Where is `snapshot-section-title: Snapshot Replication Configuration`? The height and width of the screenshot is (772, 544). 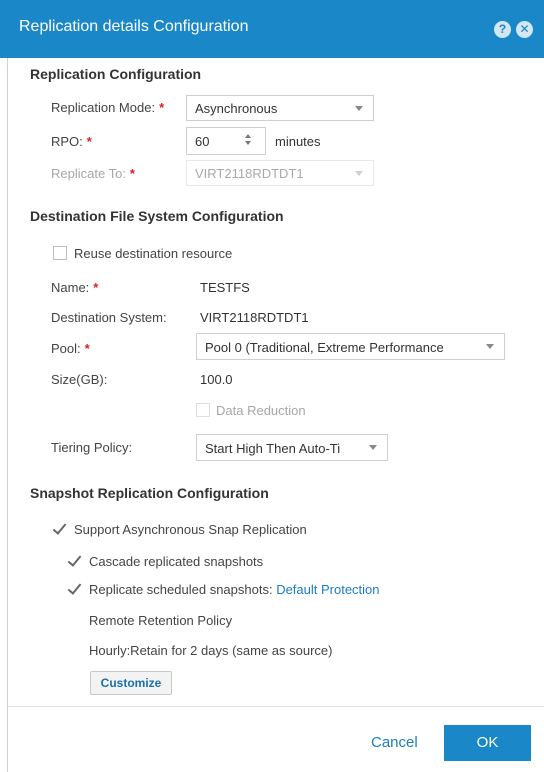 snapshot-section-title: Snapshot Replication Configuration is located at coordinates (149, 493).